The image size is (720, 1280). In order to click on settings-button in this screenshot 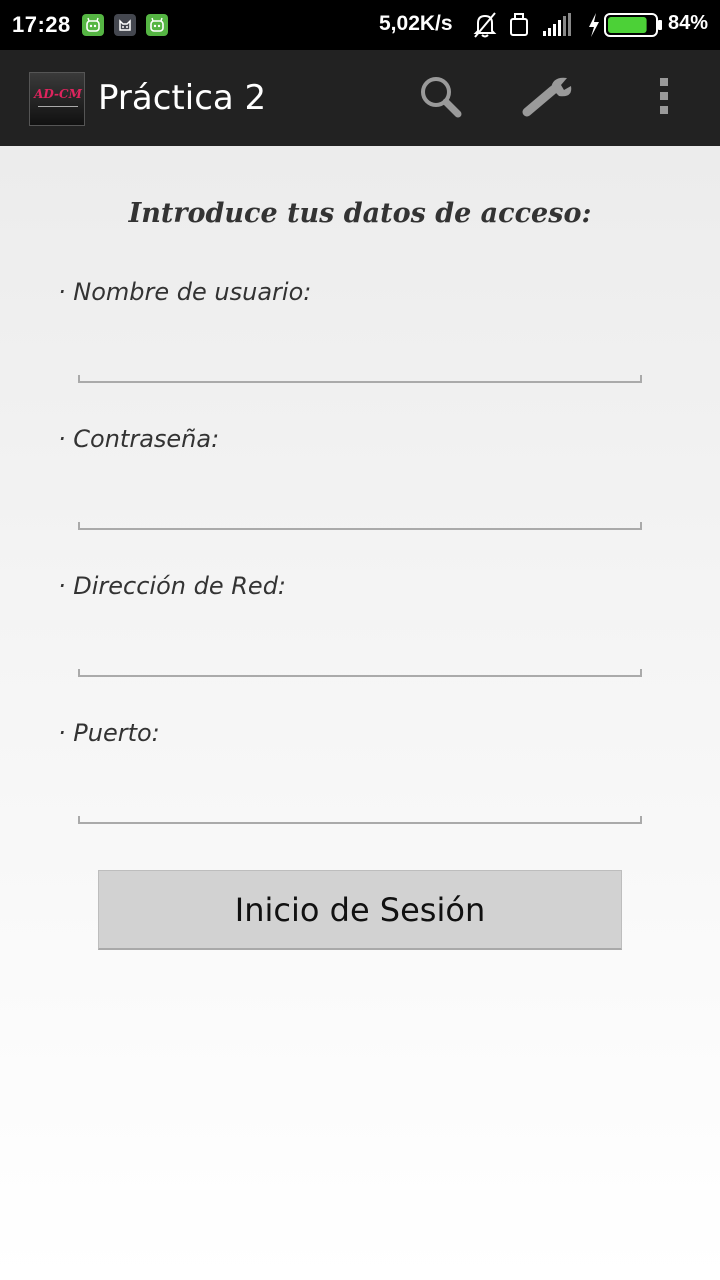, I will do `click(550, 98)`.